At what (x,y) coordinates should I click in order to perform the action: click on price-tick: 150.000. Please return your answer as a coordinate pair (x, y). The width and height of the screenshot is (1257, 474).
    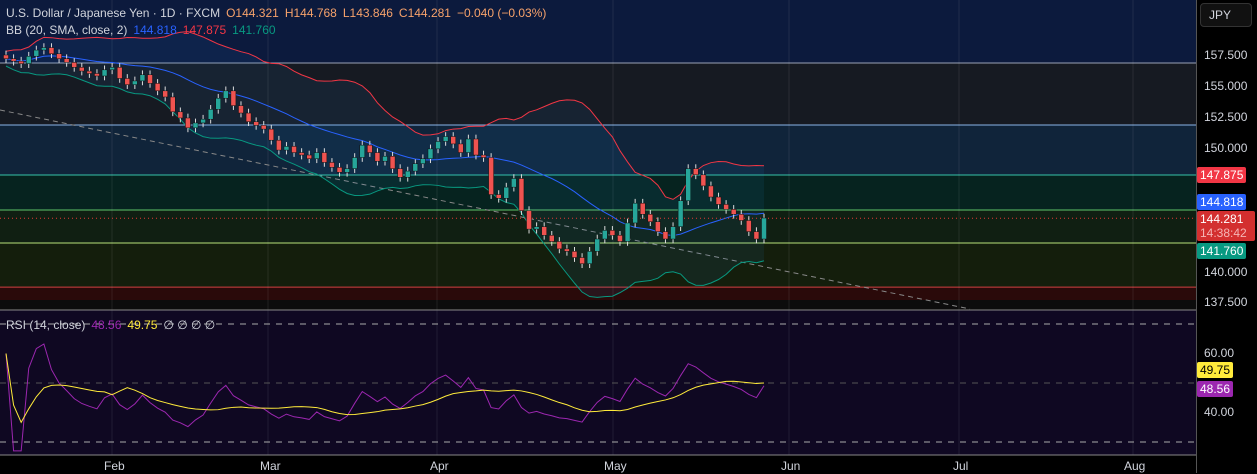
    Looking at the image, I should click on (1226, 148).